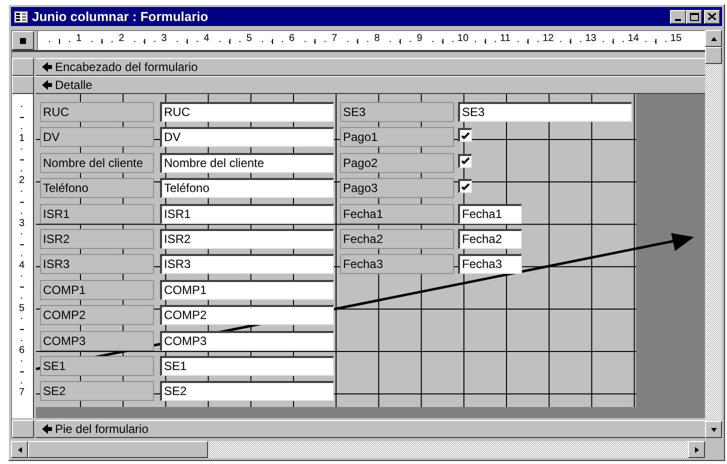 The width and height of the screenshot is (727, 464). Describe the element at coordinates (247, 340) in the screenshot. I see `text-box: COMP3` at that location.